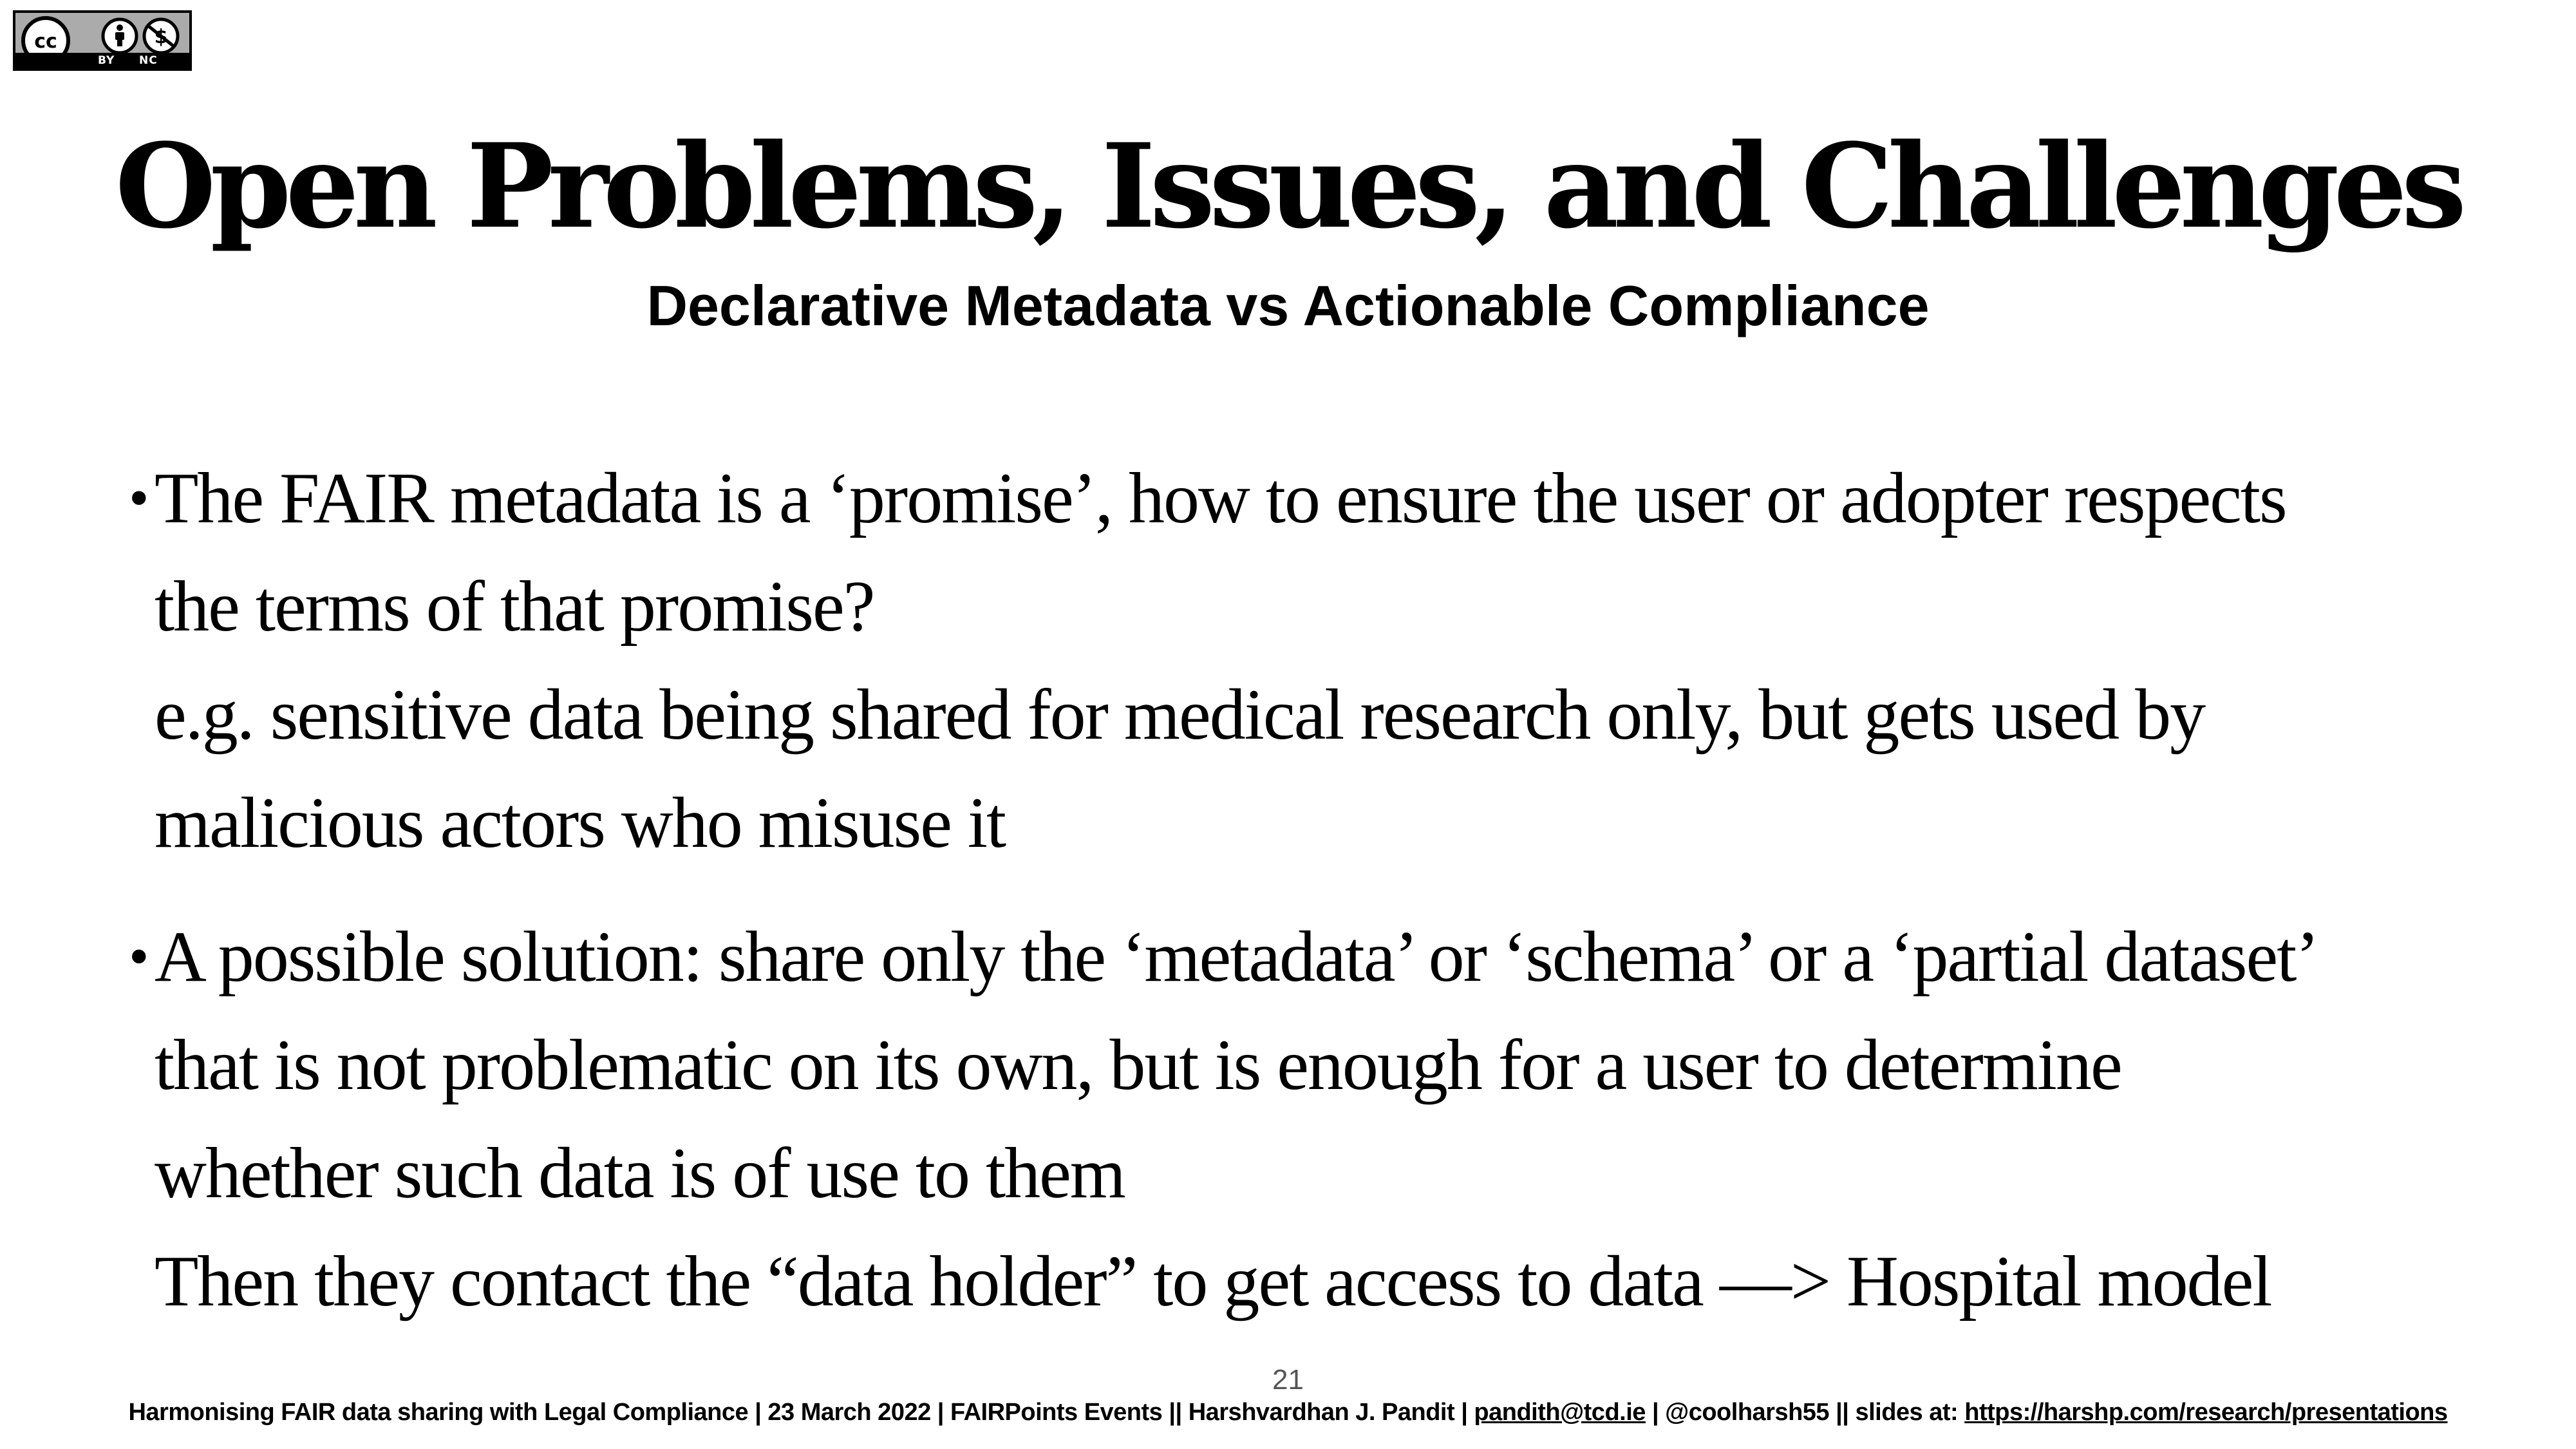  Describe the element at coordinates (1288, 1380) in the screenshot. I see `page-number: 21` at that location.